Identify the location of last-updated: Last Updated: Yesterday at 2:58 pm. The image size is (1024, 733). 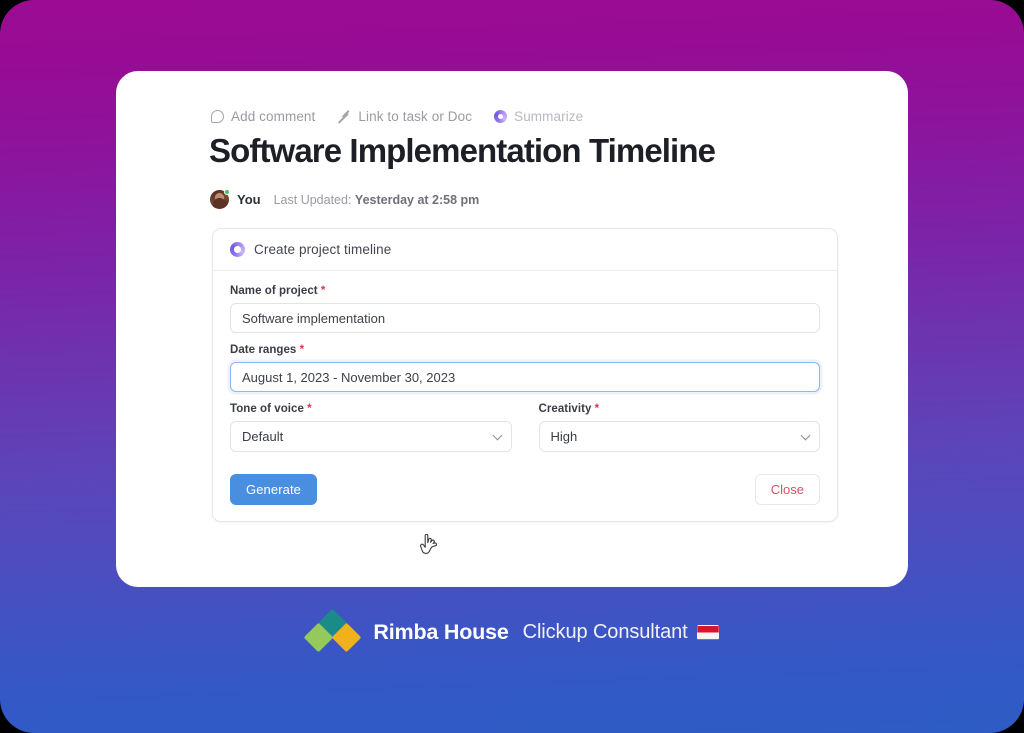
(377, 200).